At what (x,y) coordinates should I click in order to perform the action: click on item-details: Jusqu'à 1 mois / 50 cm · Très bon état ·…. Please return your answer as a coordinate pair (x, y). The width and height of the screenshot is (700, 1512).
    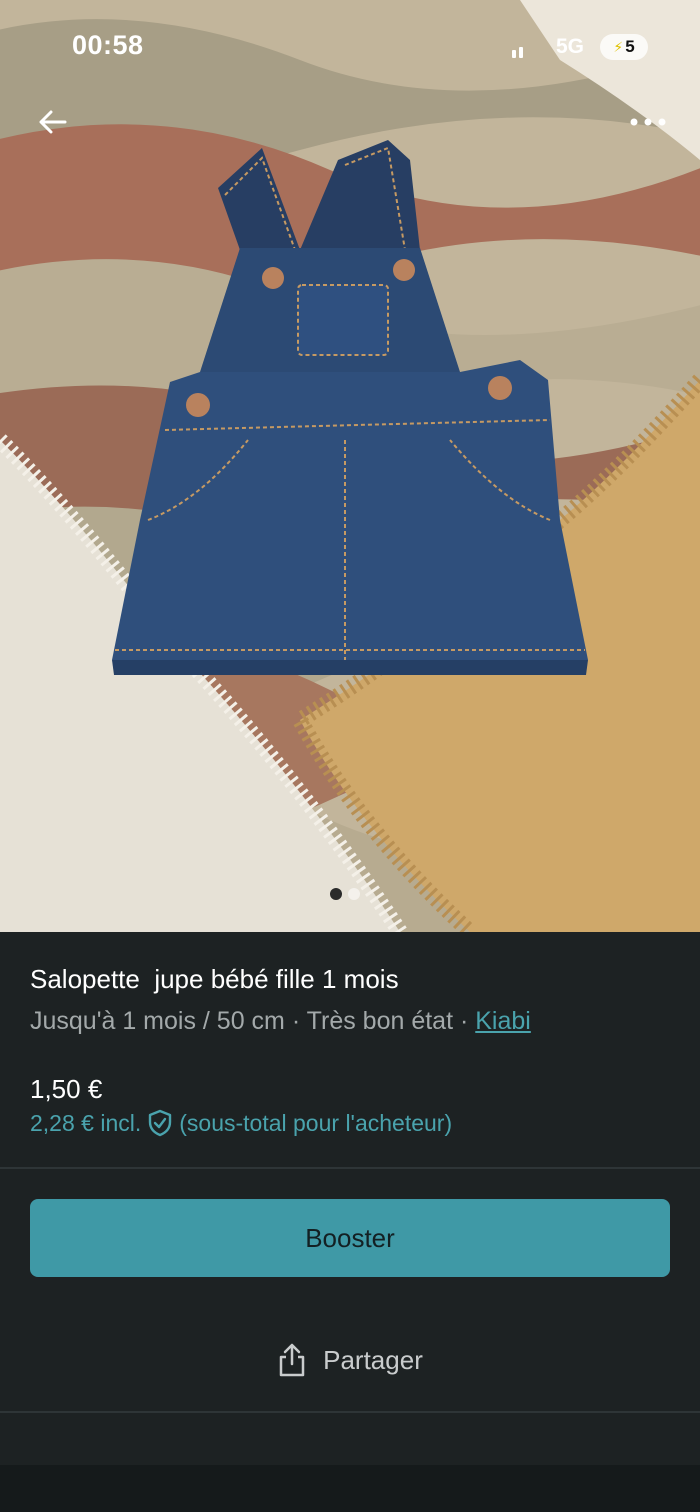
    Looking at the image, I should click on (280, 1021).